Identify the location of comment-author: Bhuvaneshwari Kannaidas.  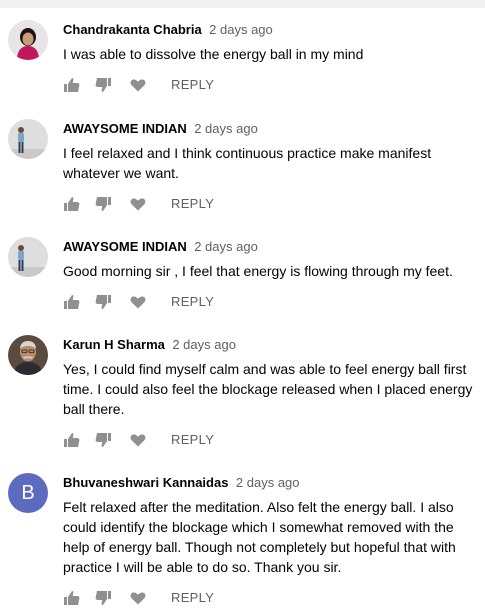
(145, 482).